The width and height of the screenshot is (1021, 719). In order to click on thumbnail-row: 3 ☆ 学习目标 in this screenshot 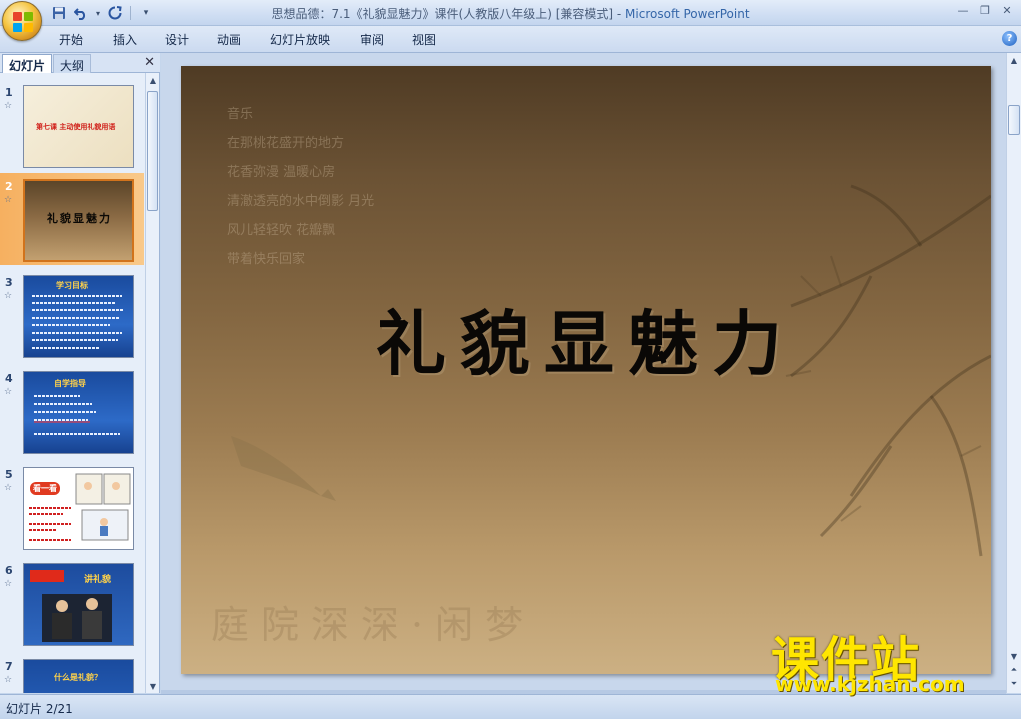, I will do `click(72, 315)`.